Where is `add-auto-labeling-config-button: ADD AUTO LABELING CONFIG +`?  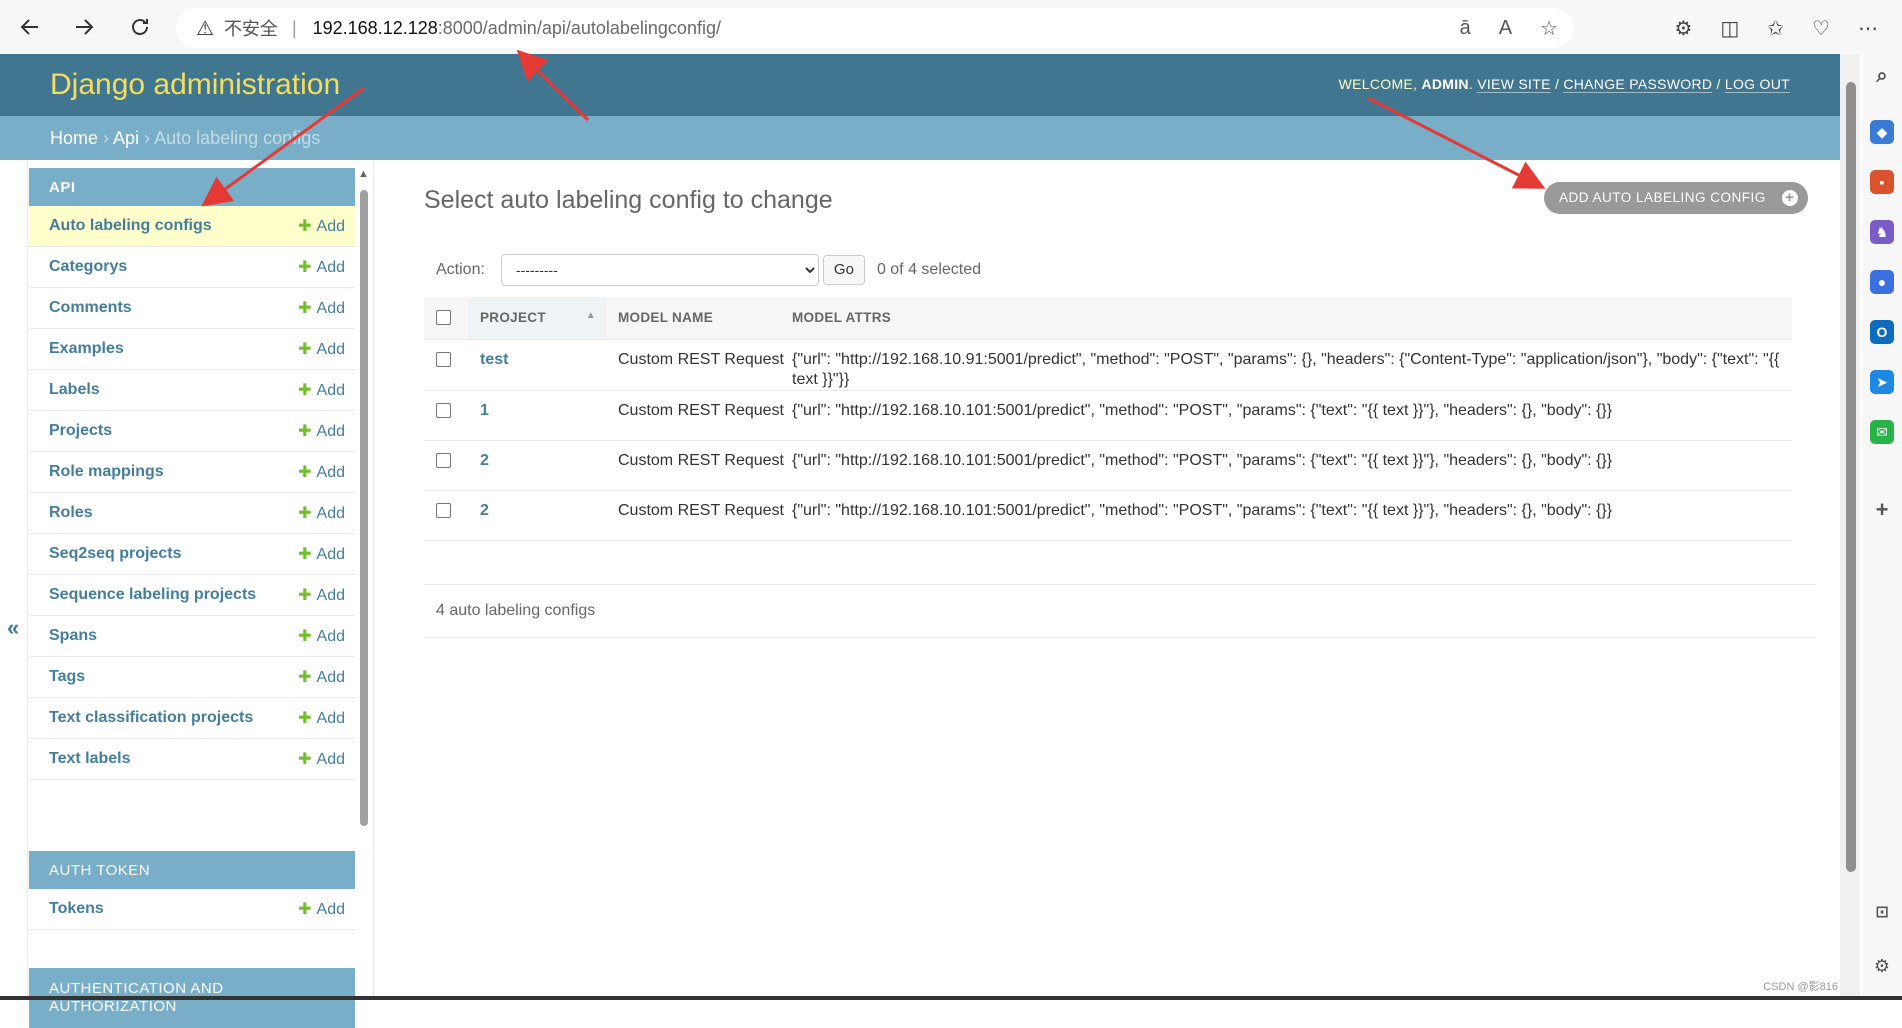 add-auto-labeling-config-button: ADD AUTO LABELING CONFIG + is located at coordinates (1676, 198).